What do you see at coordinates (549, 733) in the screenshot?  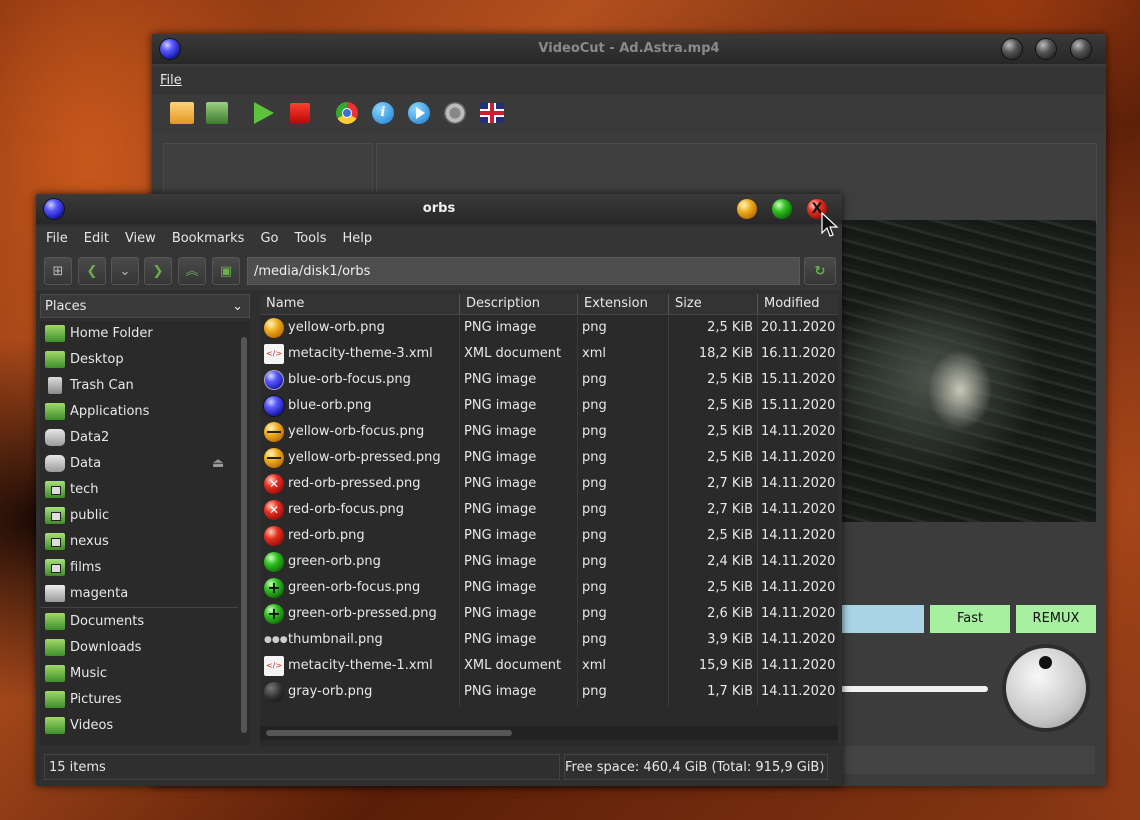 I see `hscrollbar` at bounding box center [549, 733].